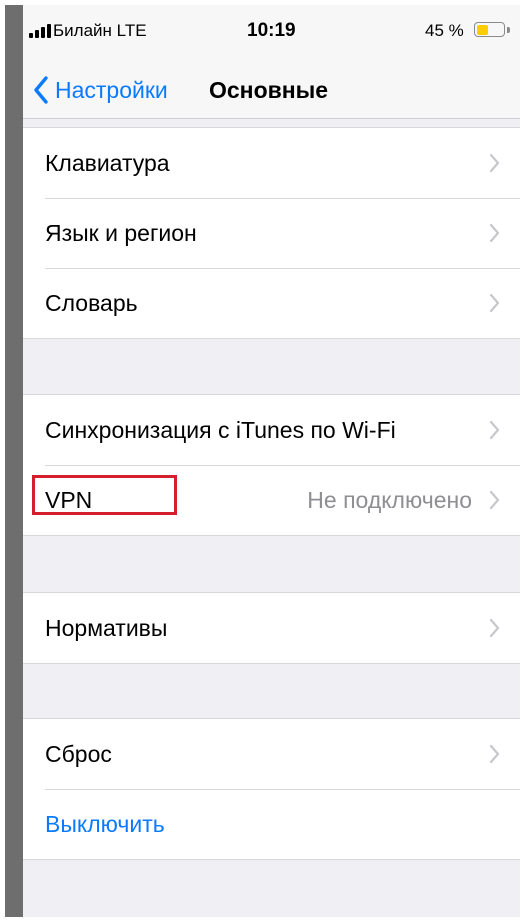 The image size is (525, 922). I want to click on status-bar: Билайн LTE 10:19 45 %, so click(271, 25).